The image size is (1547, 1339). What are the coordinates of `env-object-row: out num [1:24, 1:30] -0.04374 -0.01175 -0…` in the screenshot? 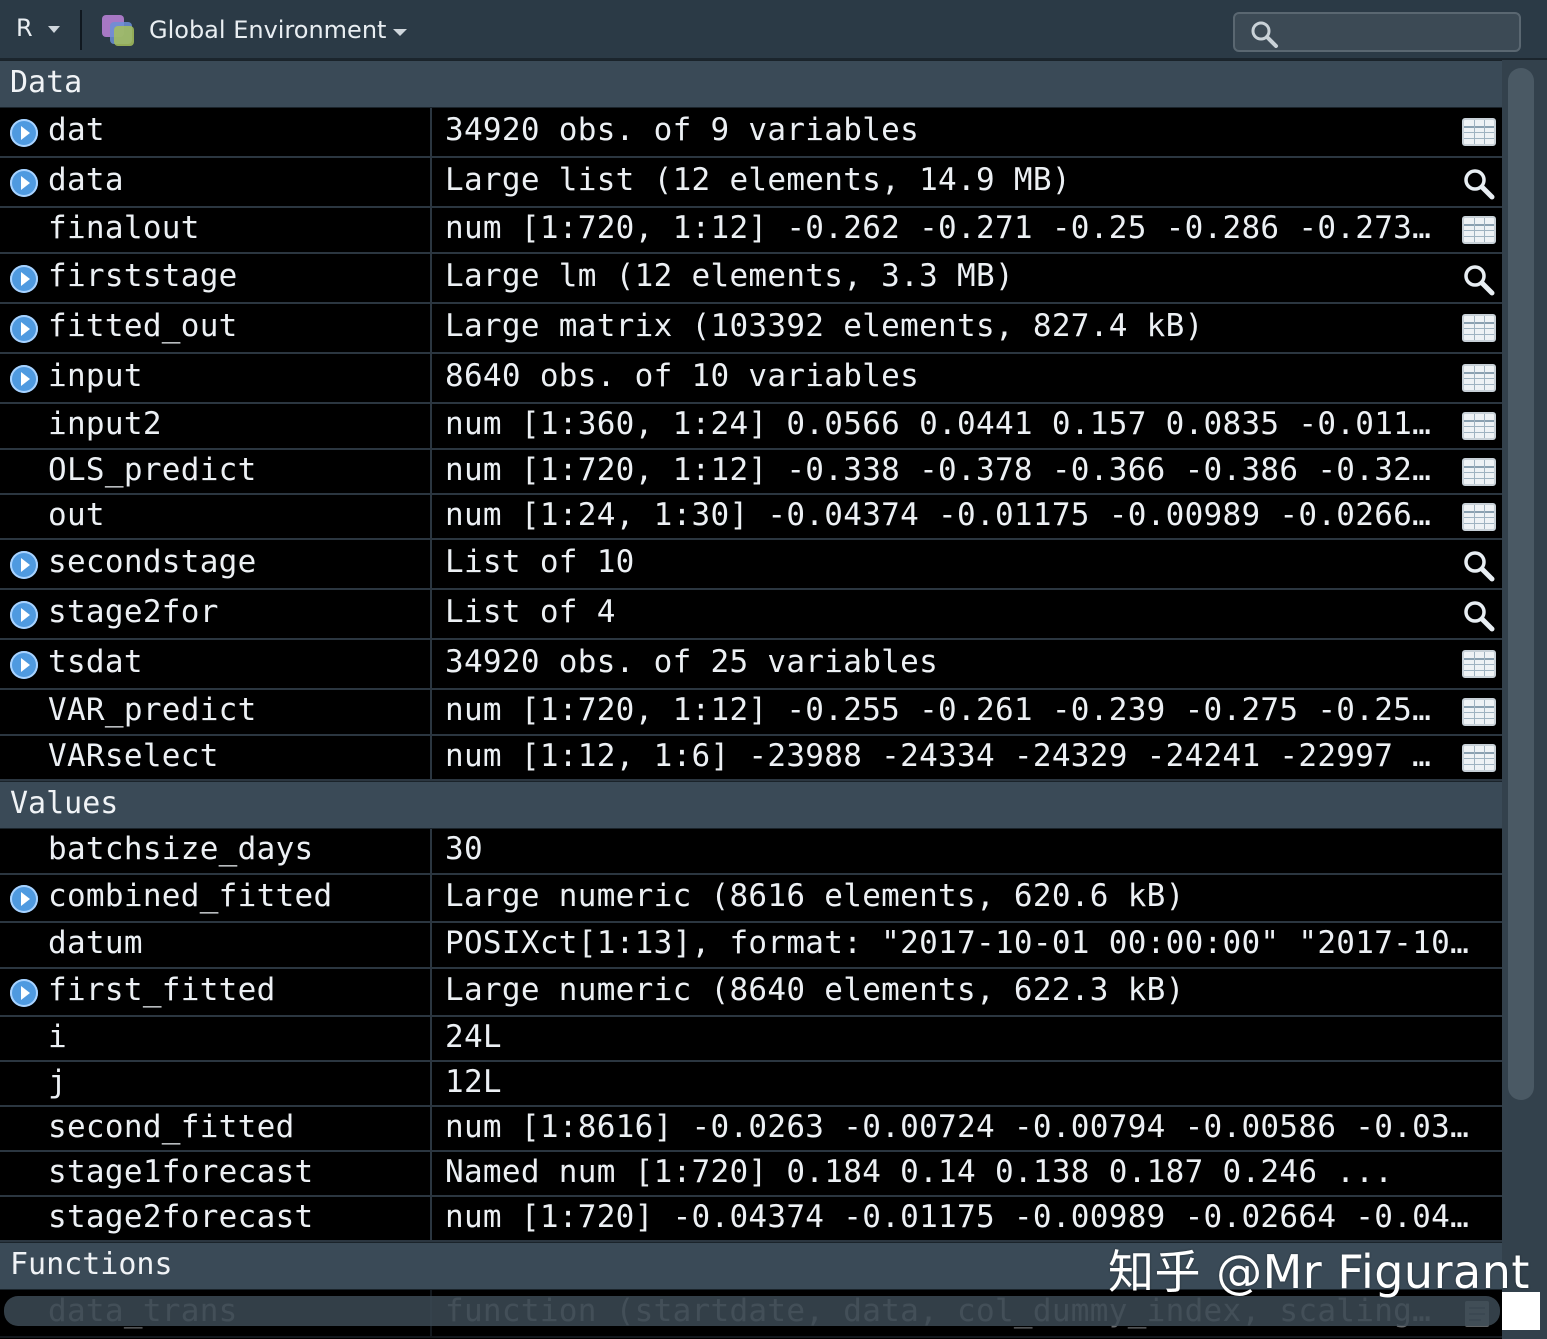 It's located at (751, 517).